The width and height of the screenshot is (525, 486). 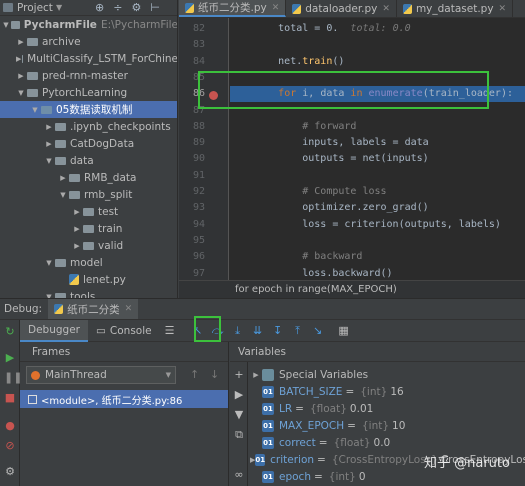 I want to click on frame-row: <module>, 纸币二分类.py:86, so click(x=124, y=399).